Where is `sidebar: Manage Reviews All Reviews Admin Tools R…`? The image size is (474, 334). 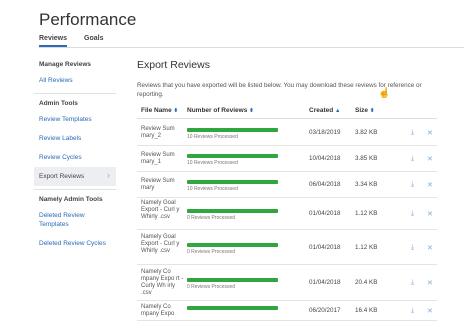
sidebar: Manage Reviews All Reviews Admin Tools R… is located at coordinates (75, 155).